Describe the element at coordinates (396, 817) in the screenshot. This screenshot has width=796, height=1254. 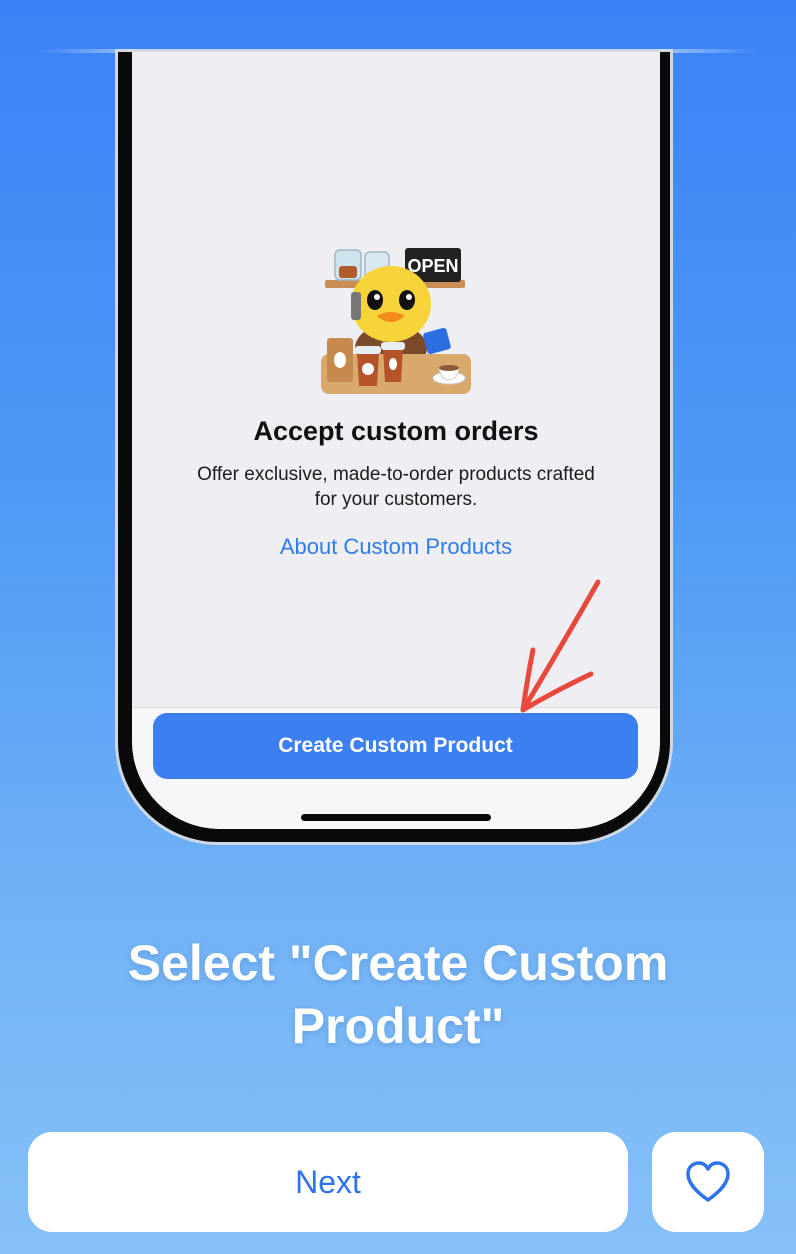
I see `home-indicator` at that location.